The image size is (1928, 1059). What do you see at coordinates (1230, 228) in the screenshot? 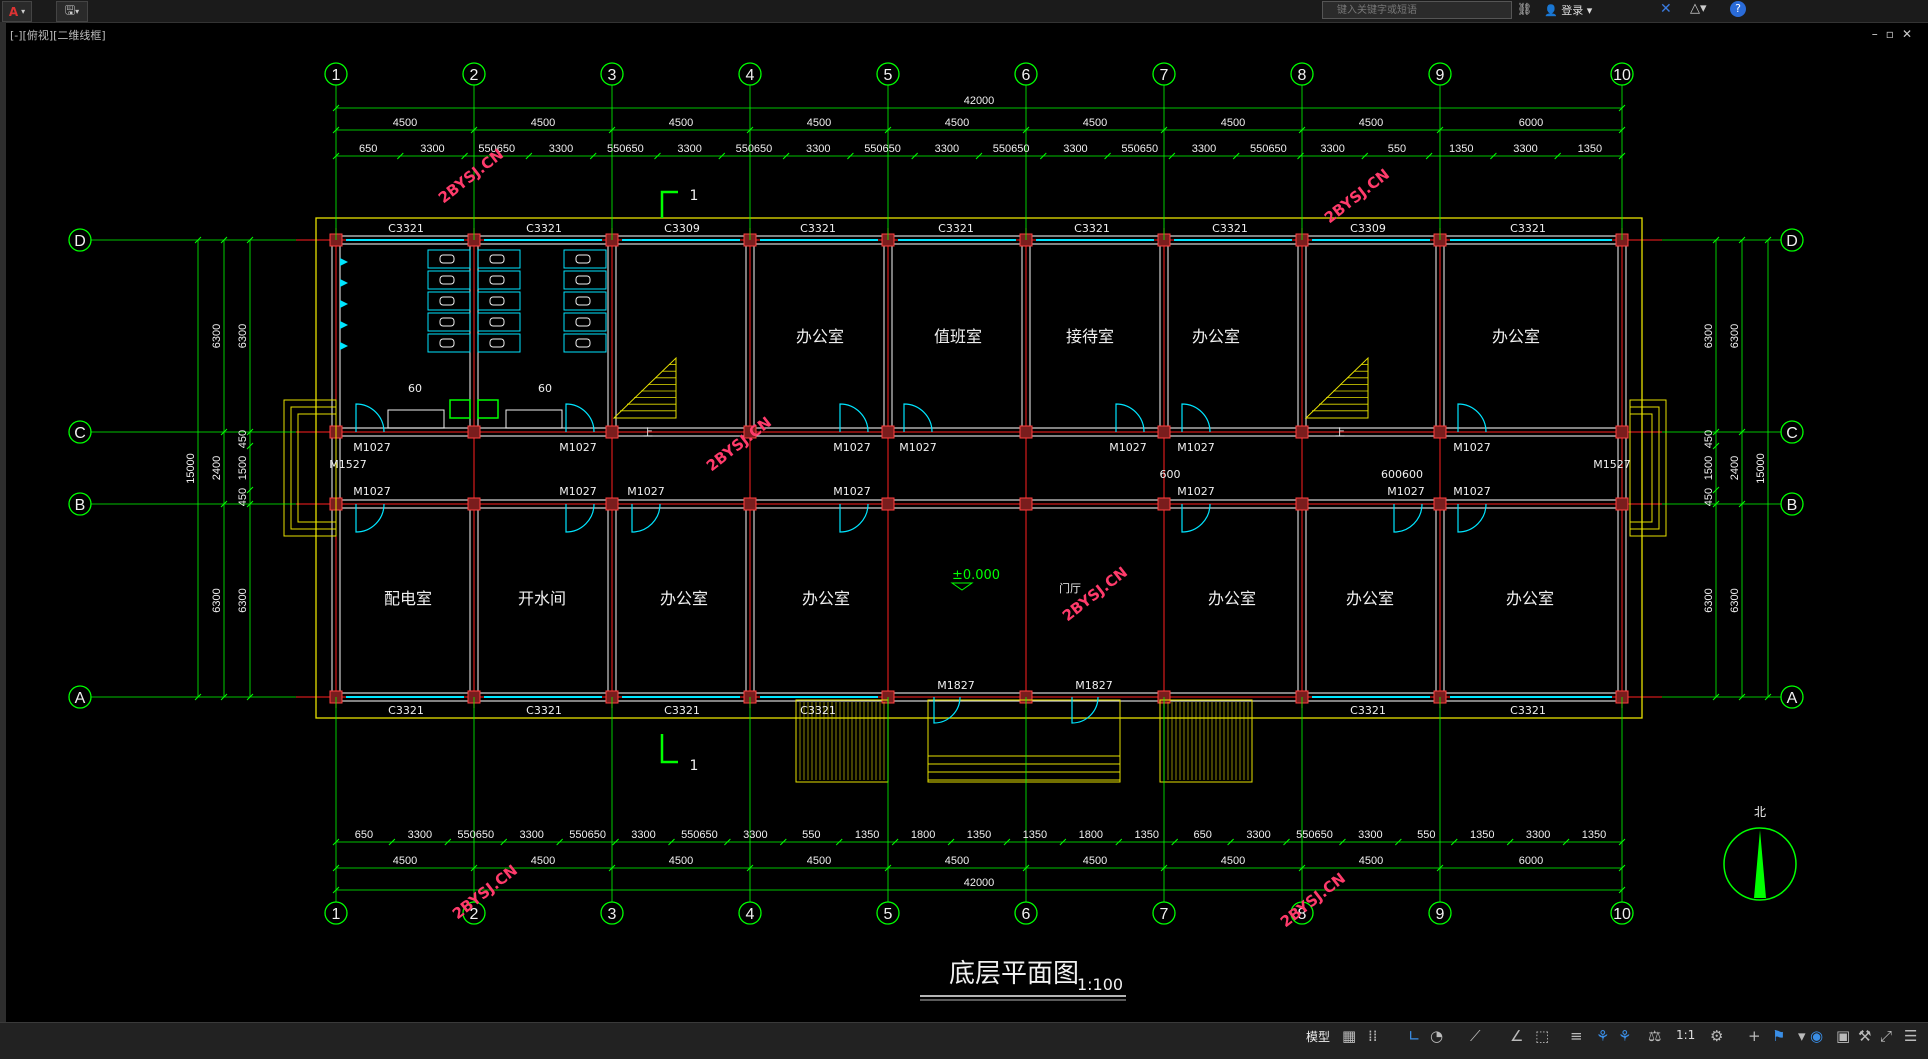
I see `window-label-top: C3321` at bounding box center [1230, 228].